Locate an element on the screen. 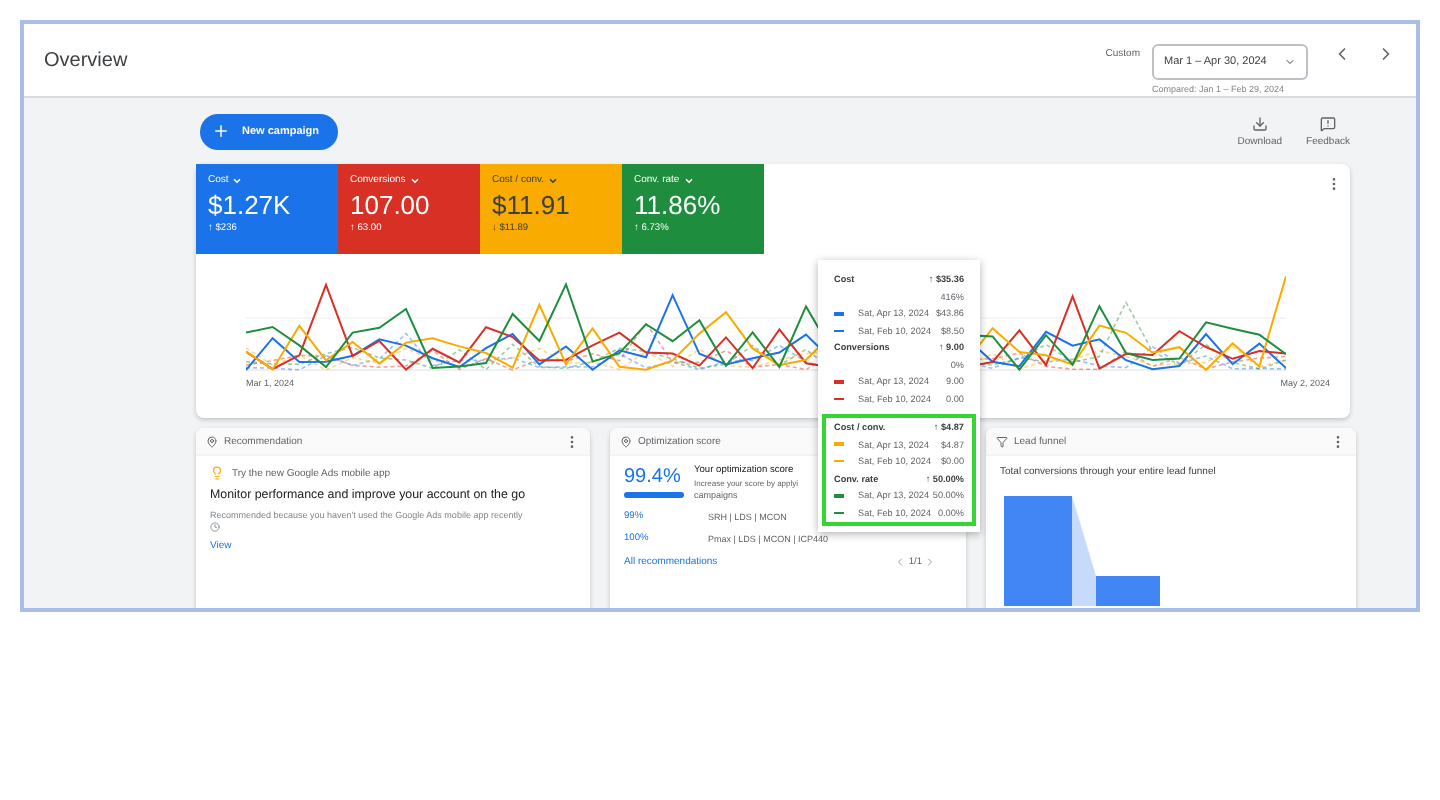  filter-icon is located at coordinates (1002, 441).